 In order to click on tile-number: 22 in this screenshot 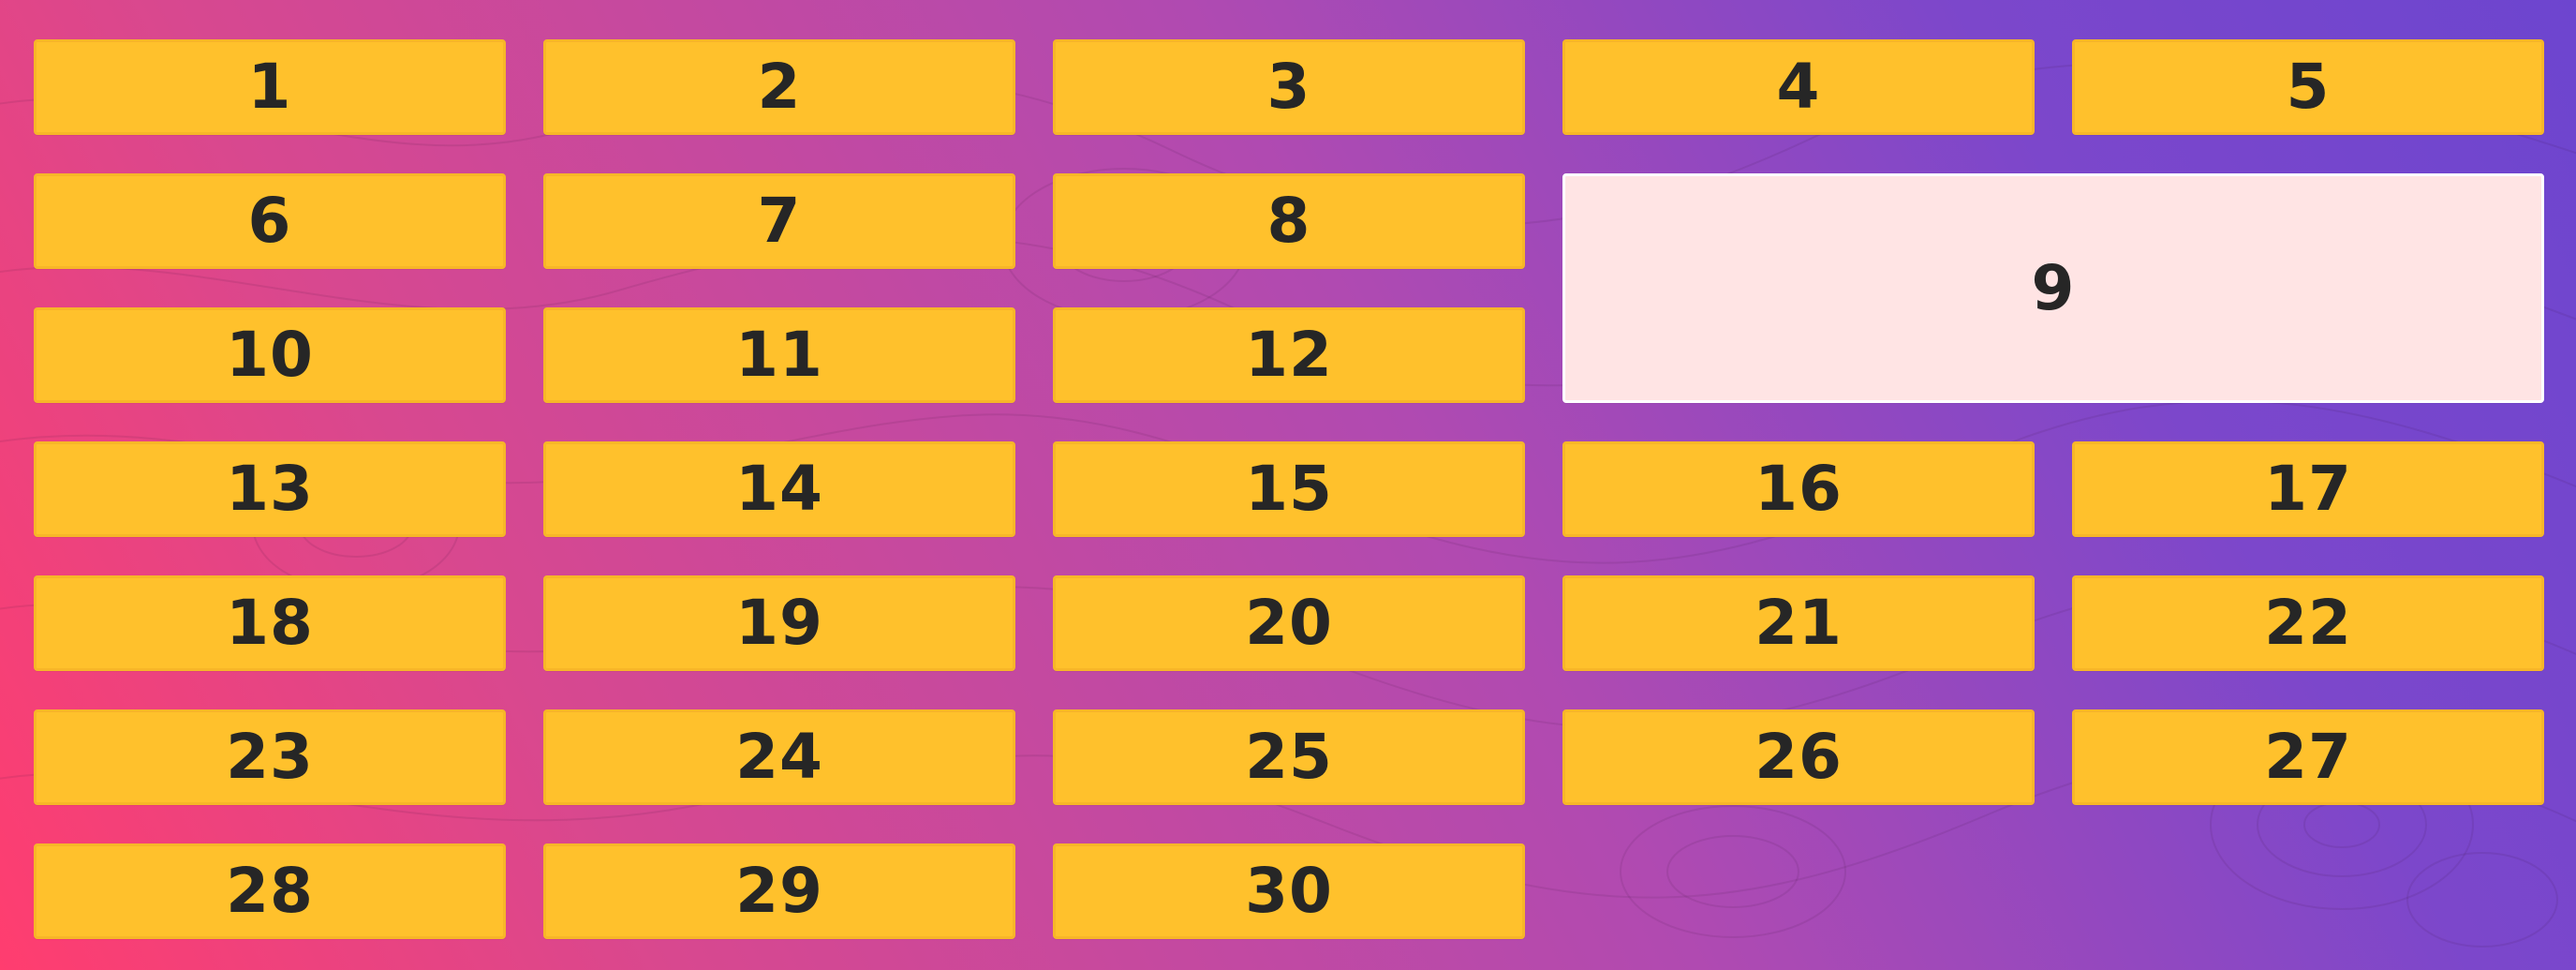, I will do `click(2308, 623)`.